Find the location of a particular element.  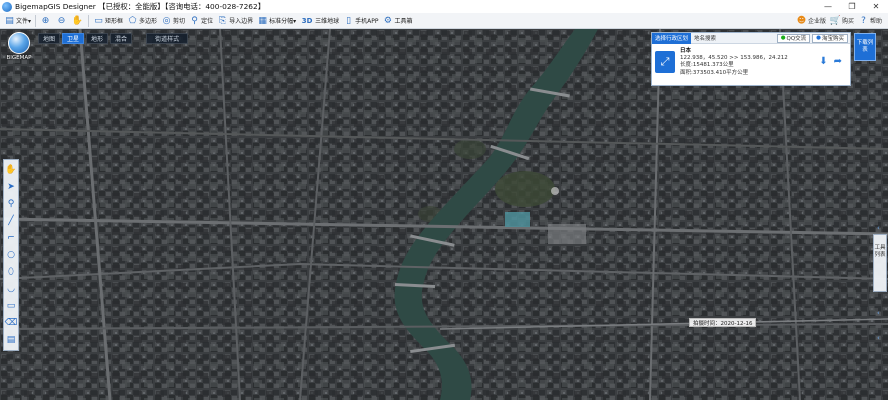

tab-satellite: 卫星 is located at coordinates (73, 38).